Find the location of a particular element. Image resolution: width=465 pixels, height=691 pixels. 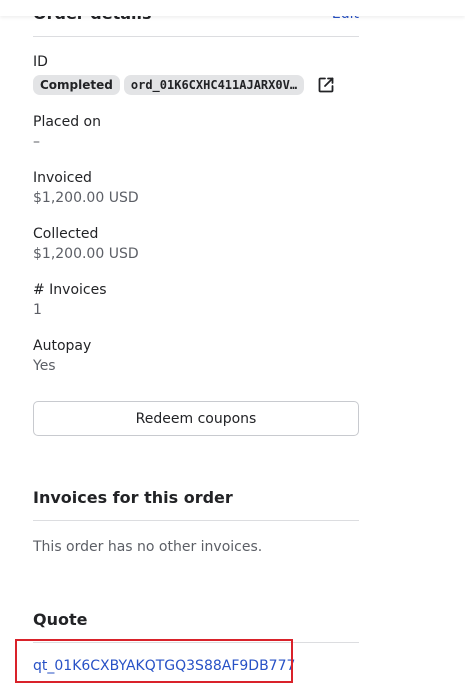

collected-value: $1,200.00 USD is located at coordinates (86, 254).